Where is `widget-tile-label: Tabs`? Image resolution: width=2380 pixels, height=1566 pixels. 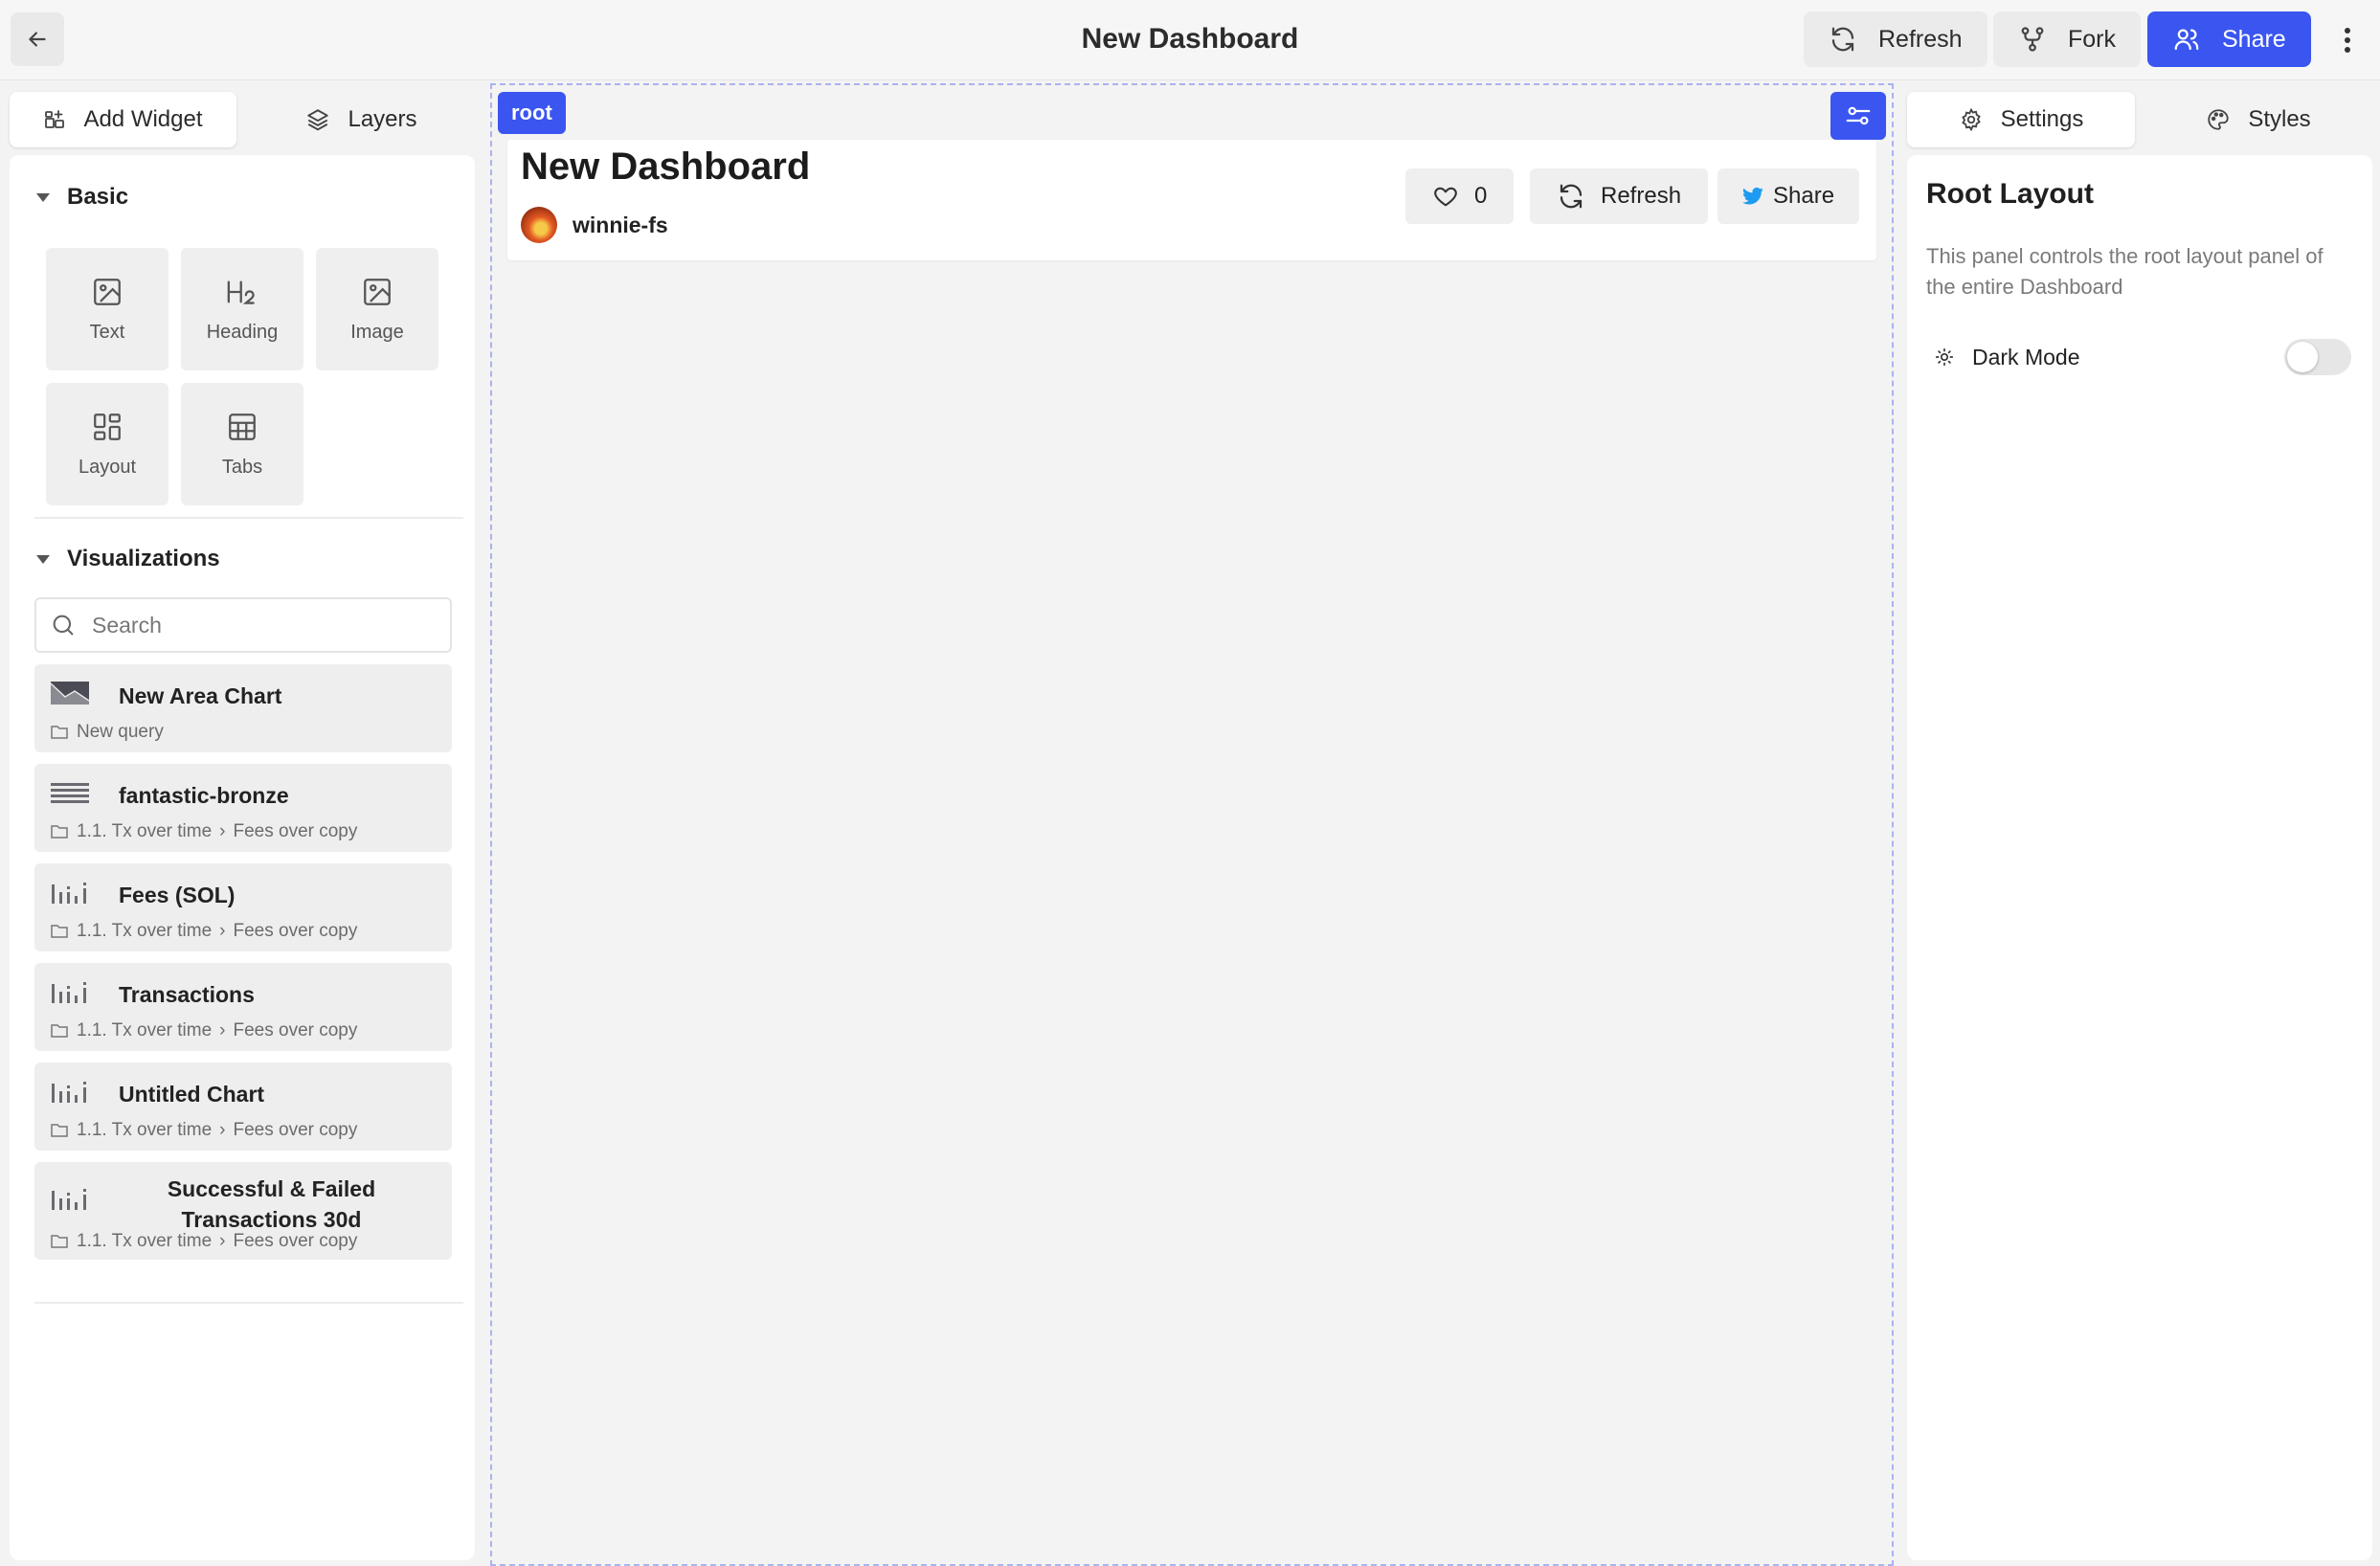 widget-tile-label: Tabs is located at coordinates (242, 467).